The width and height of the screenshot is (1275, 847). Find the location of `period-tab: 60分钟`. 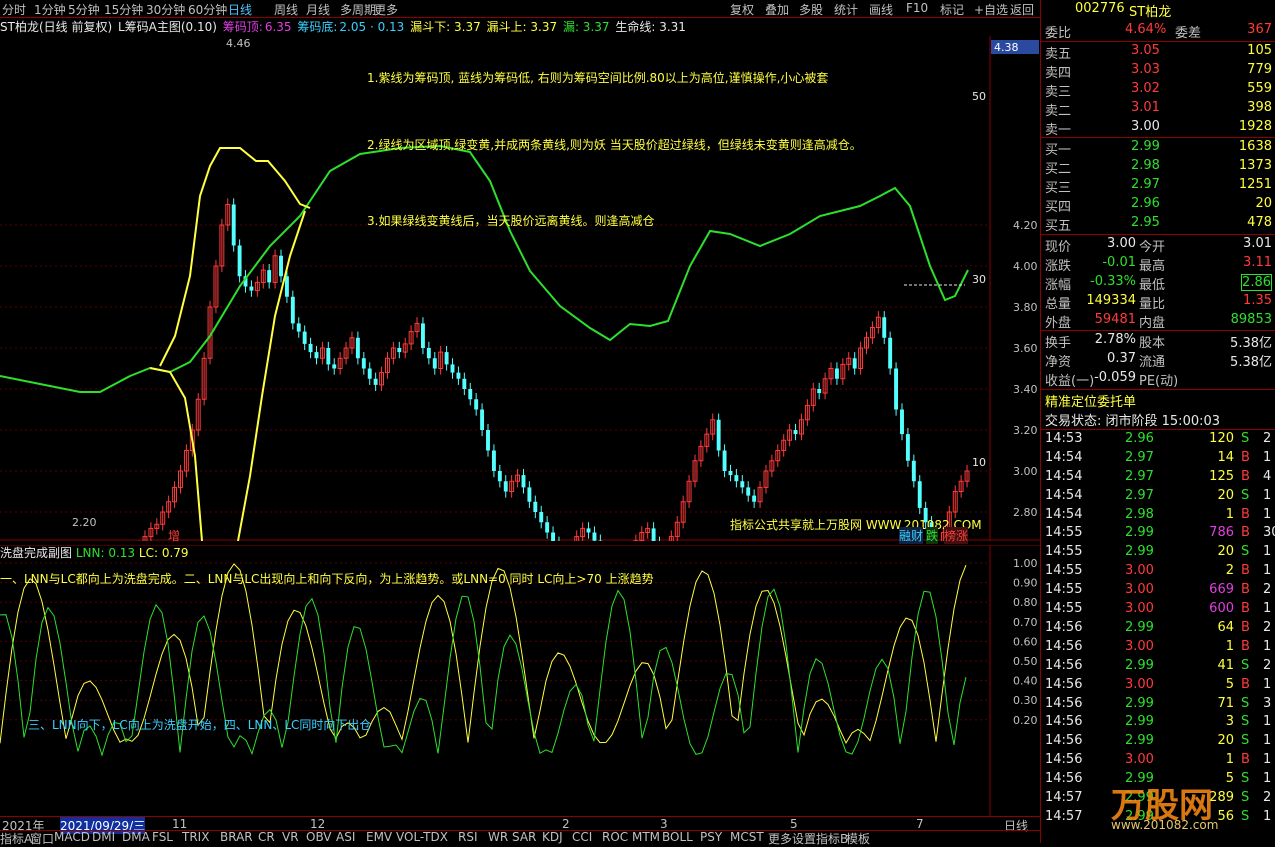

period-tab: 60分钟 is located at coordinates (207, 9).